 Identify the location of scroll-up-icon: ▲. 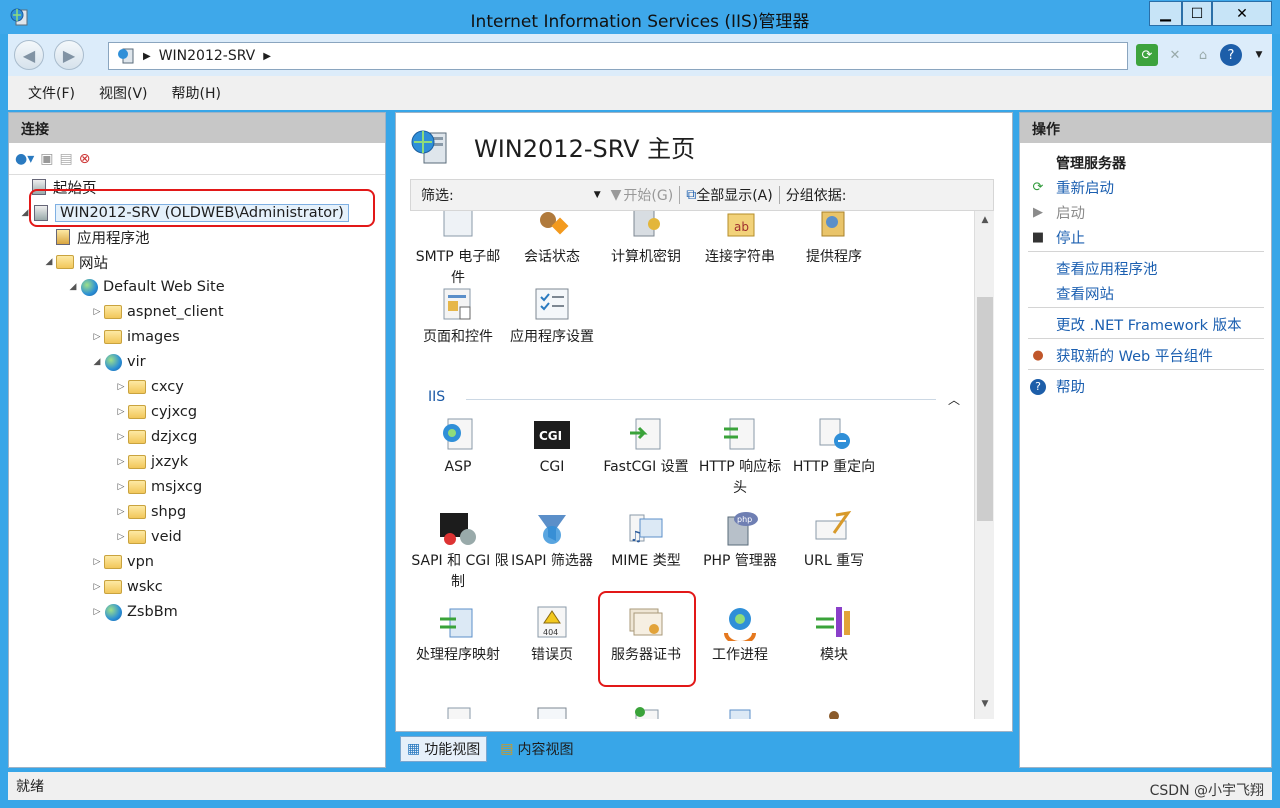
(985, 223).